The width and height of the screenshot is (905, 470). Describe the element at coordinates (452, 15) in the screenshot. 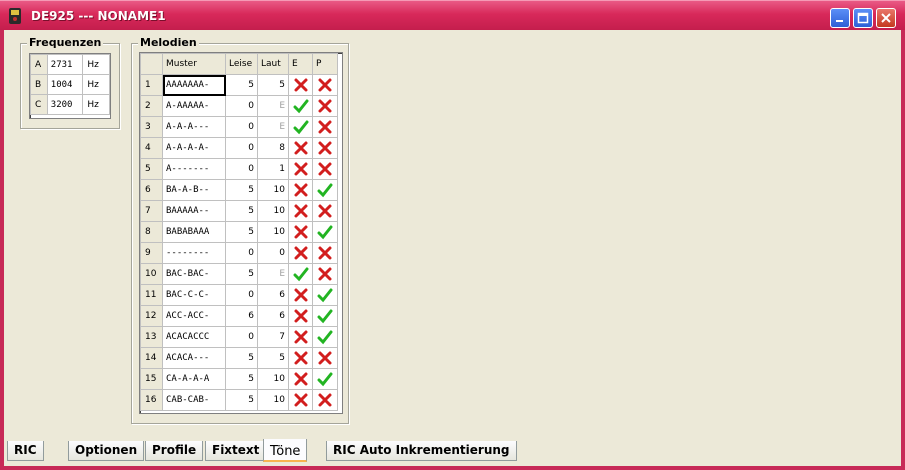

I see `title-bar: DE925 --- NONAME1` at that location.